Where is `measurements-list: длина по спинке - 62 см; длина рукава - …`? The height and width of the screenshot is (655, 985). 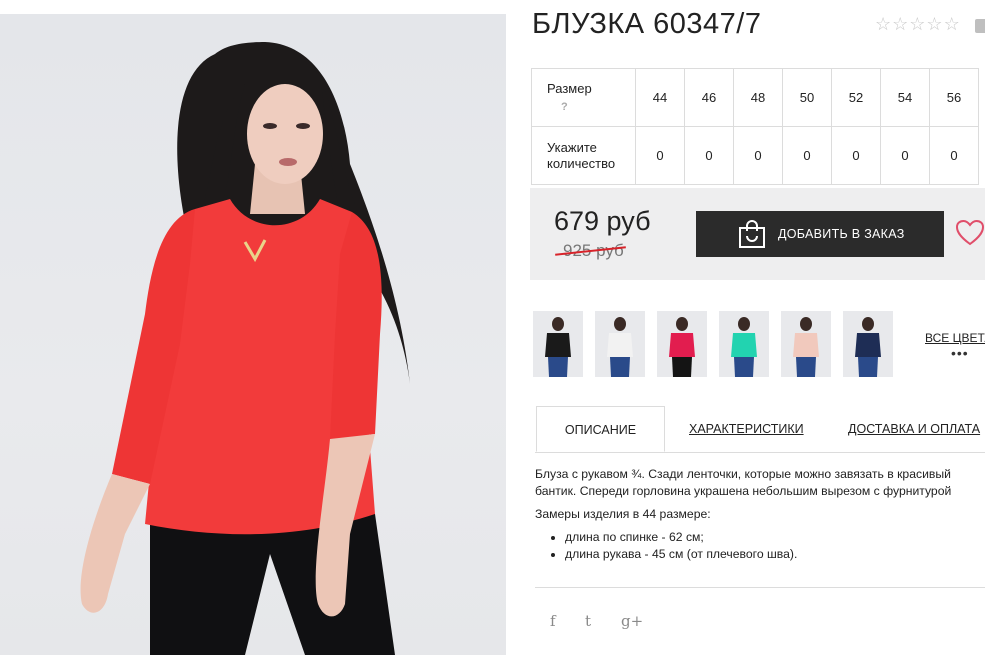
measurements-list: длина по спинке - 62 см; длина рукава - … is located at coordinates (760, 546).